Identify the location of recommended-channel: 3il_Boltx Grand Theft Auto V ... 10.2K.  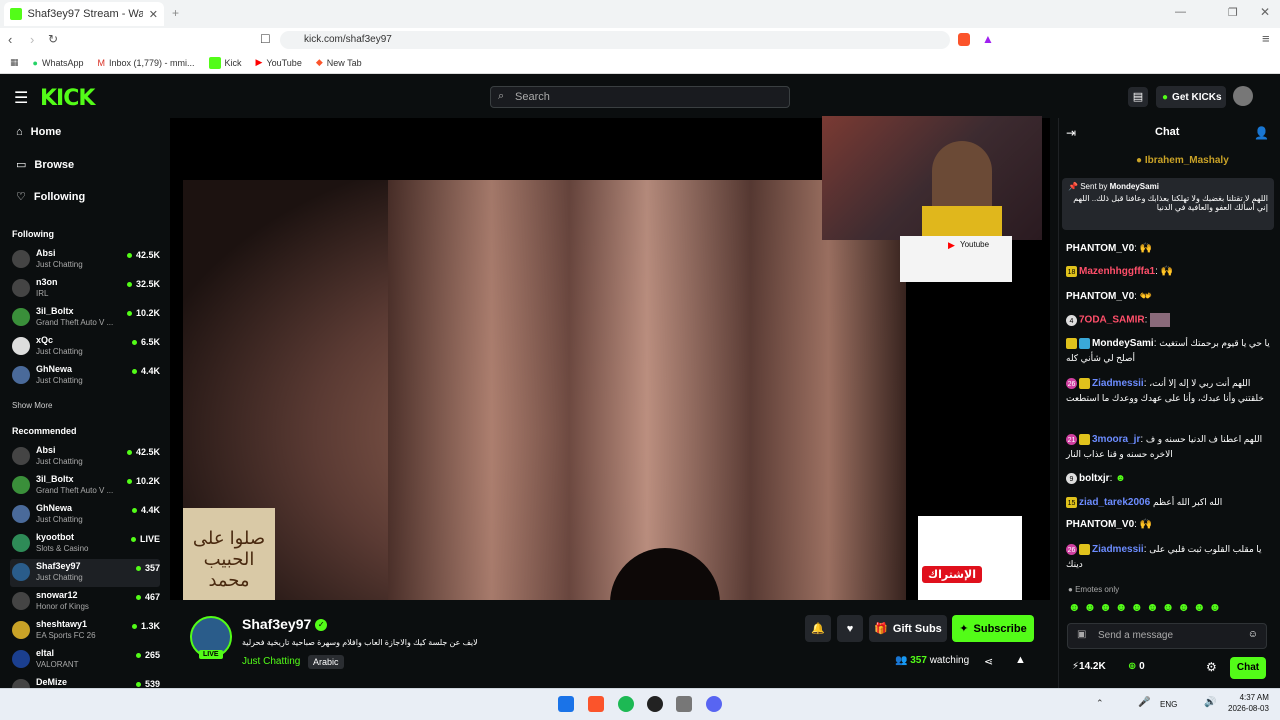
(85, 486).